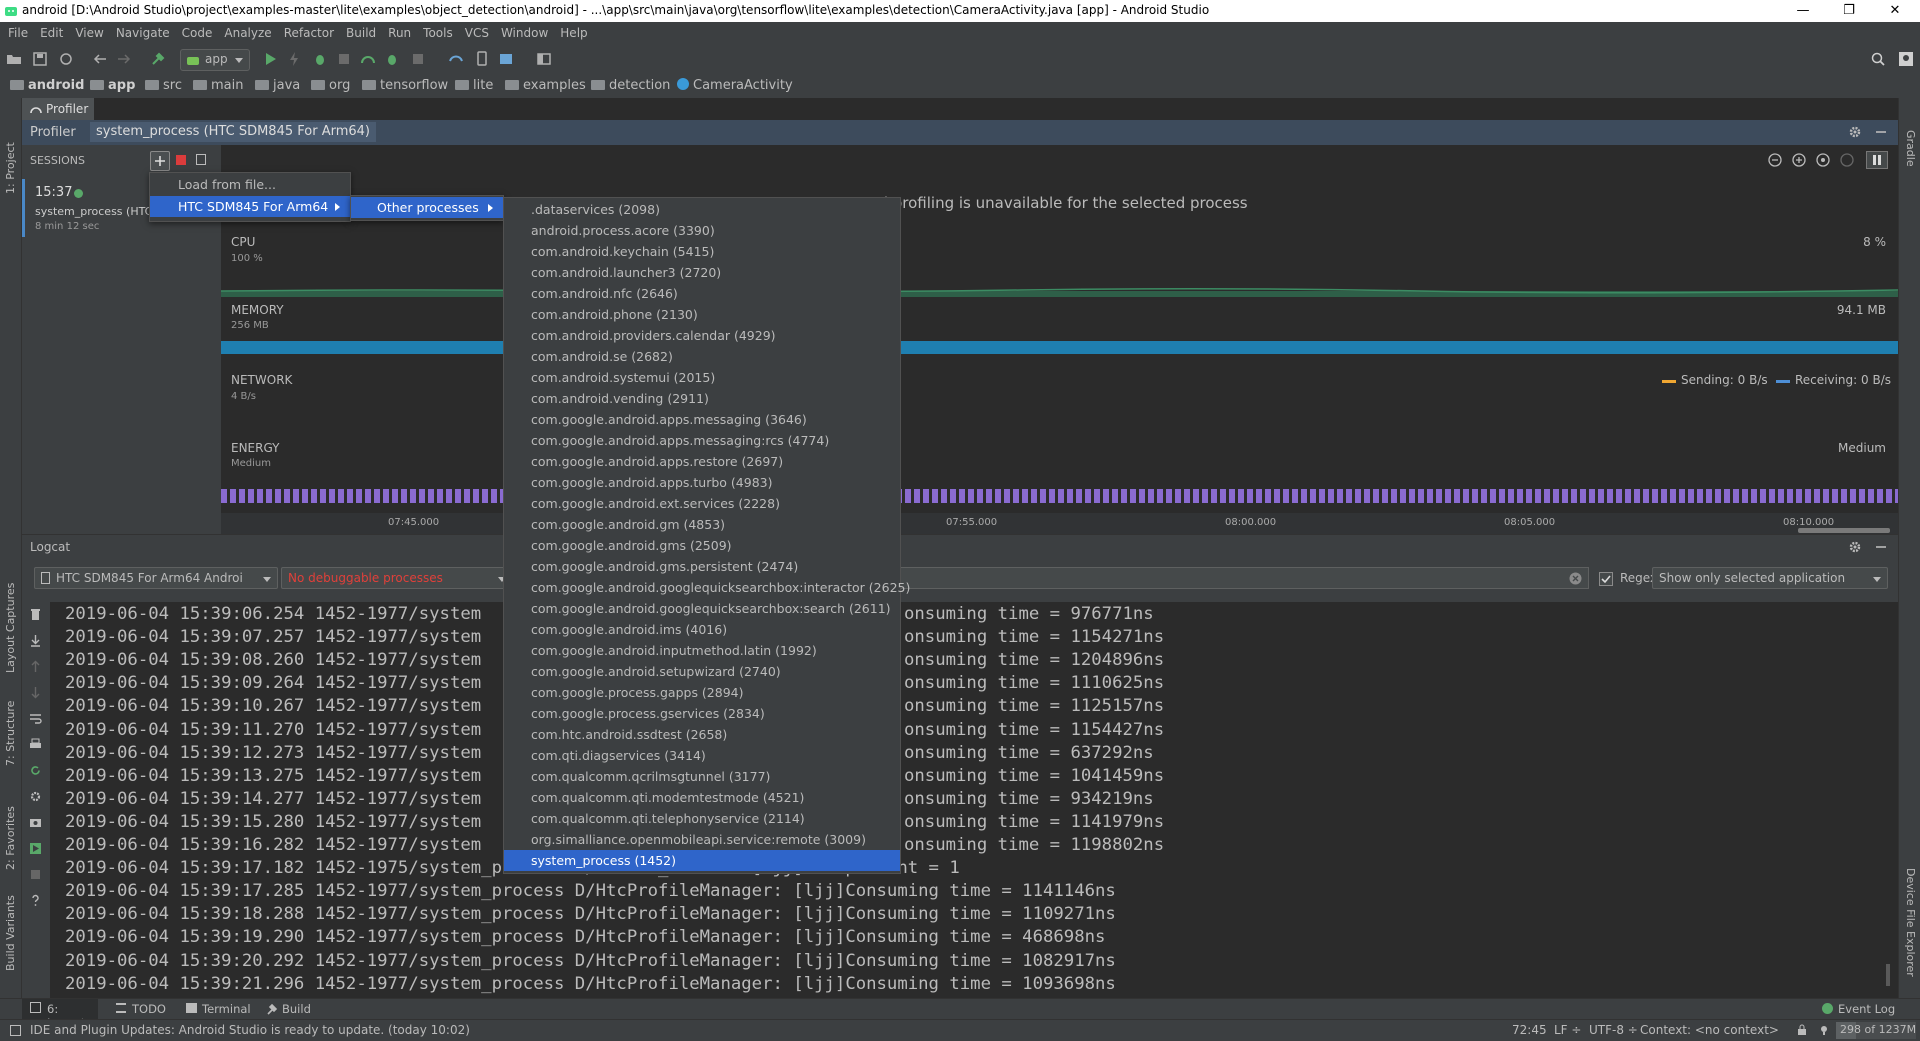 This screenshot has height=1041, width=1920. What do you see at coordinates (156, 578) in the screenshot?
I see `device-dropdown: HTC SDM845 For Arm64 Androi` at bounding box center [156, 578].